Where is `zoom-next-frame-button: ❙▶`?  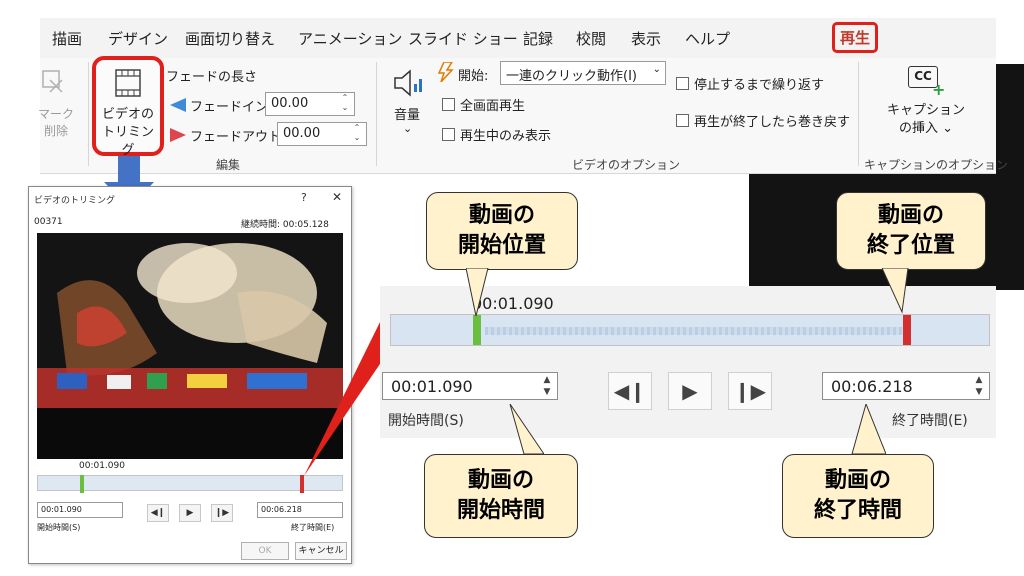
zoom-next-frame-button: ❙▶ is located at coordinates (750, 391).